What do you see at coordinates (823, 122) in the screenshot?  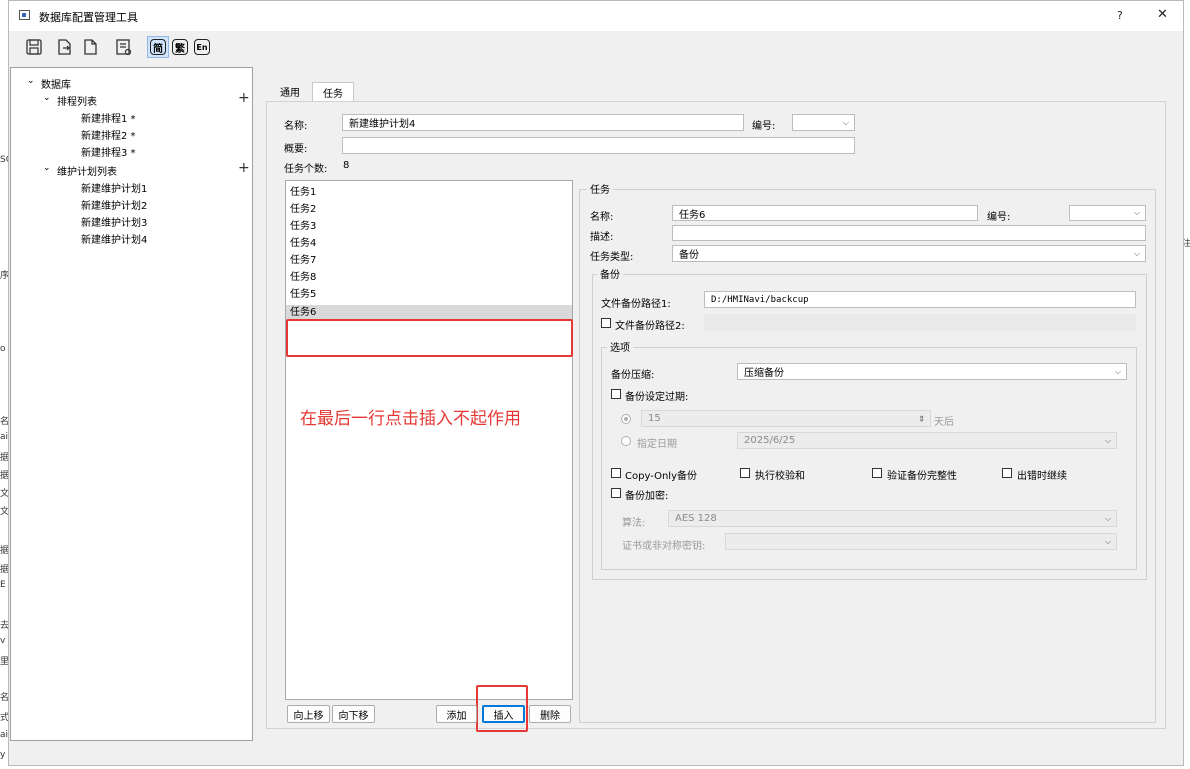 I see `plan-number-combo: ⌵` at bounding box center [823, 122].